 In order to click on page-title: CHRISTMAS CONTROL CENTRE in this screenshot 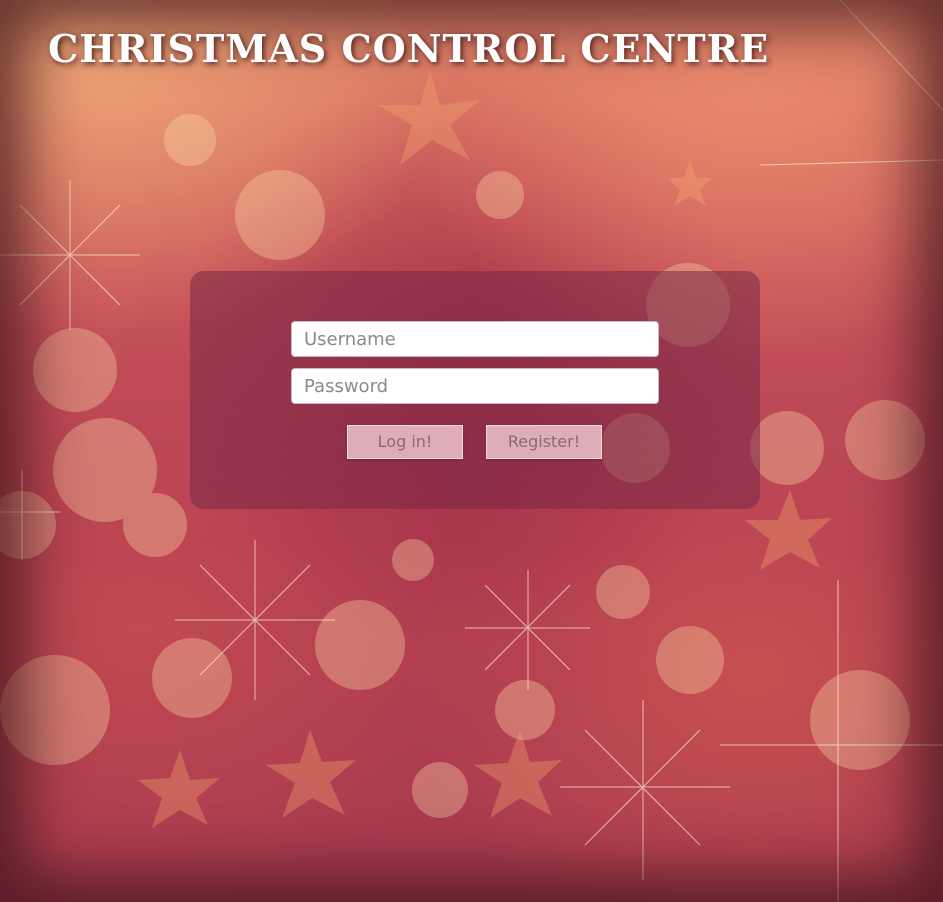, I will do `click(409, 48)`.